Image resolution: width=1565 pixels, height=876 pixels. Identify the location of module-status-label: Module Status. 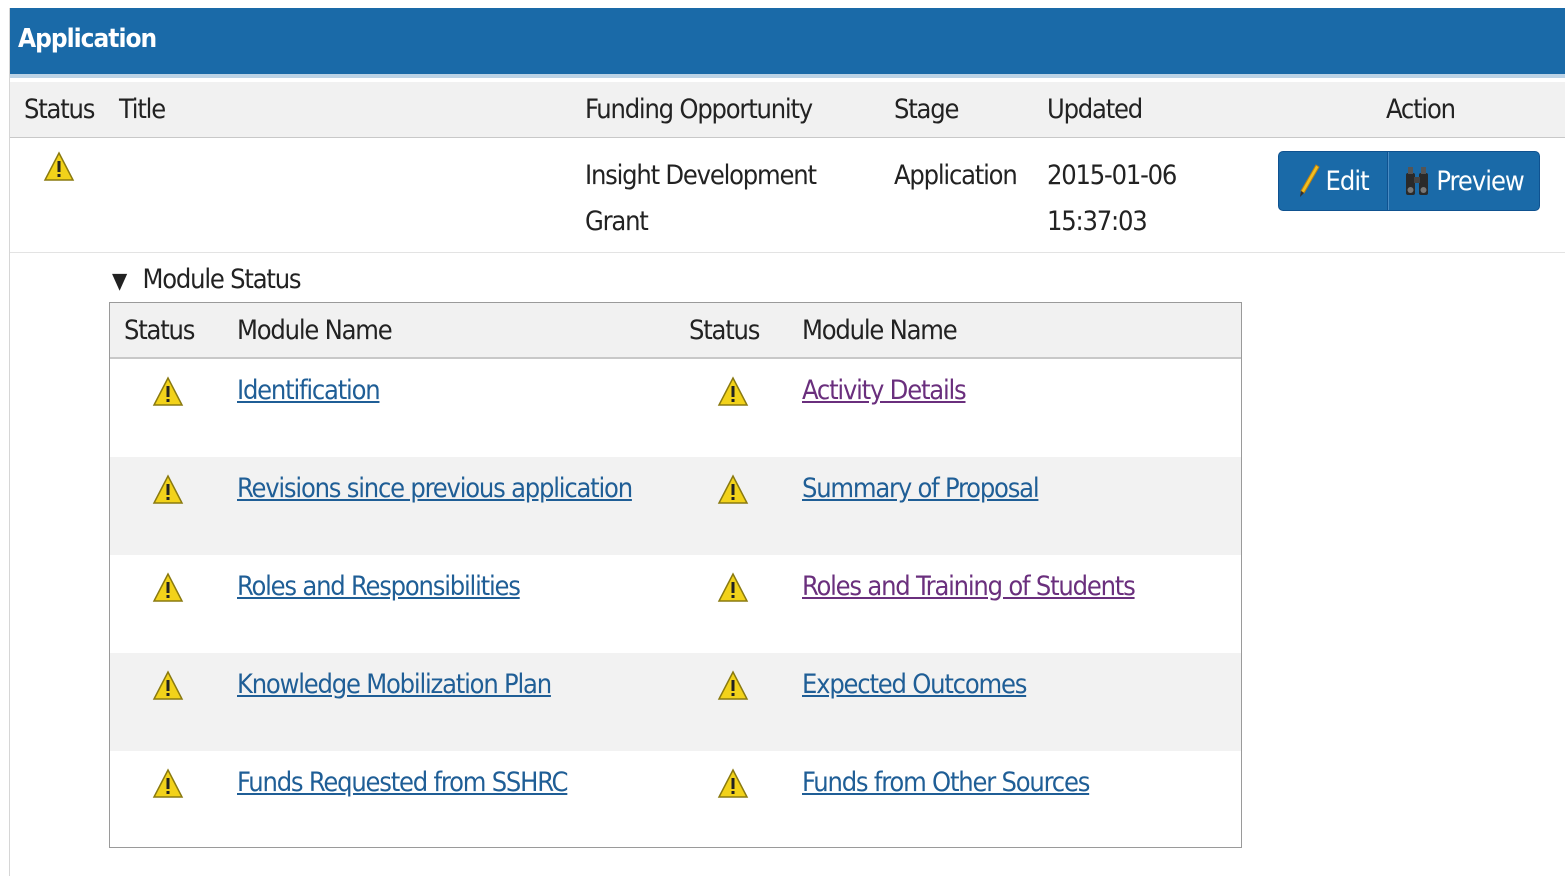
(222, 279).